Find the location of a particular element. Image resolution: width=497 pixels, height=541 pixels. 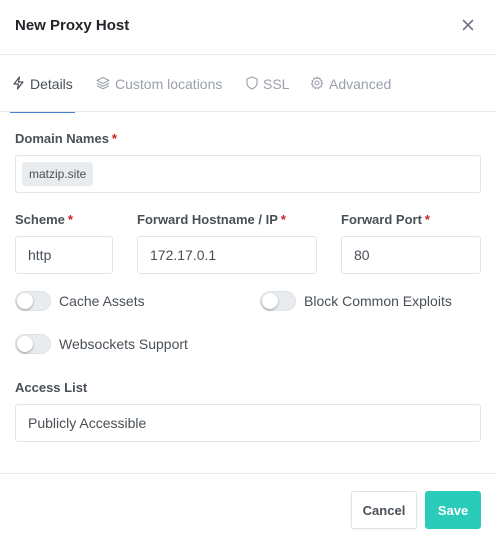

layers-icon is located at coordinates (105, 84).